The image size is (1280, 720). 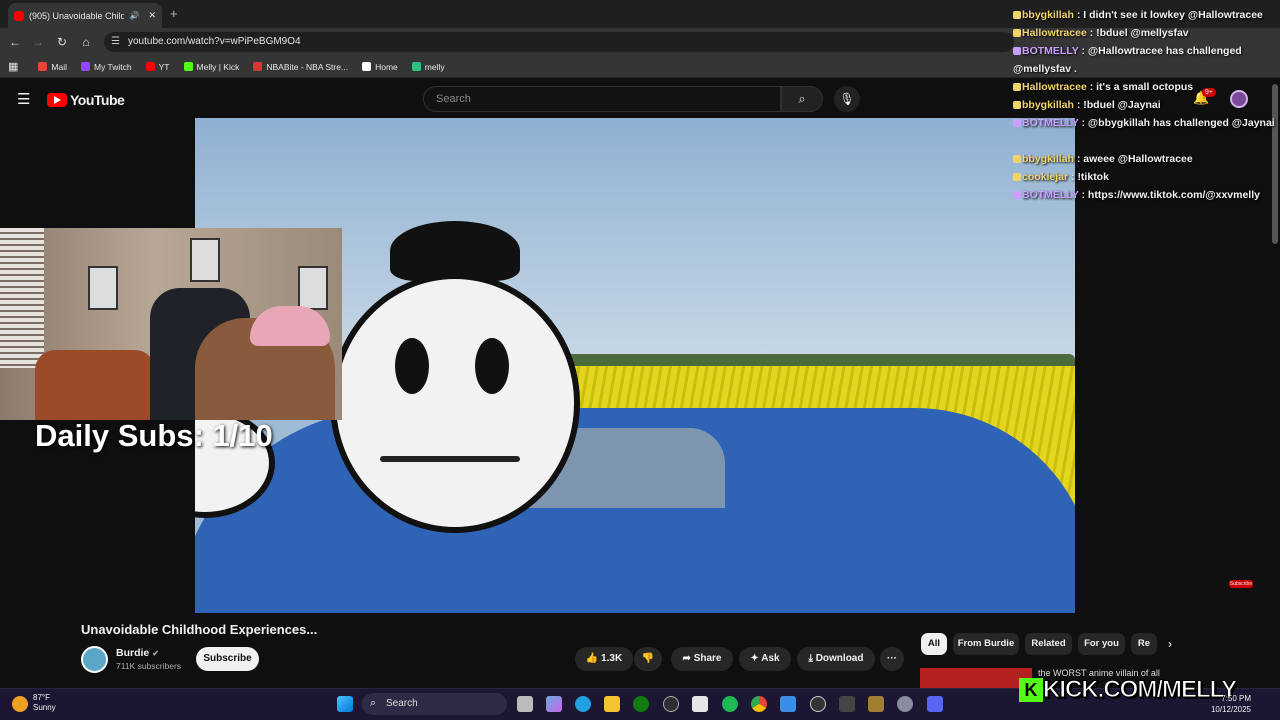 What do you see at coordinates (115, 41) in the screenshot?
I see `site-info-icon: ☰` at bounding box center [115, 41].